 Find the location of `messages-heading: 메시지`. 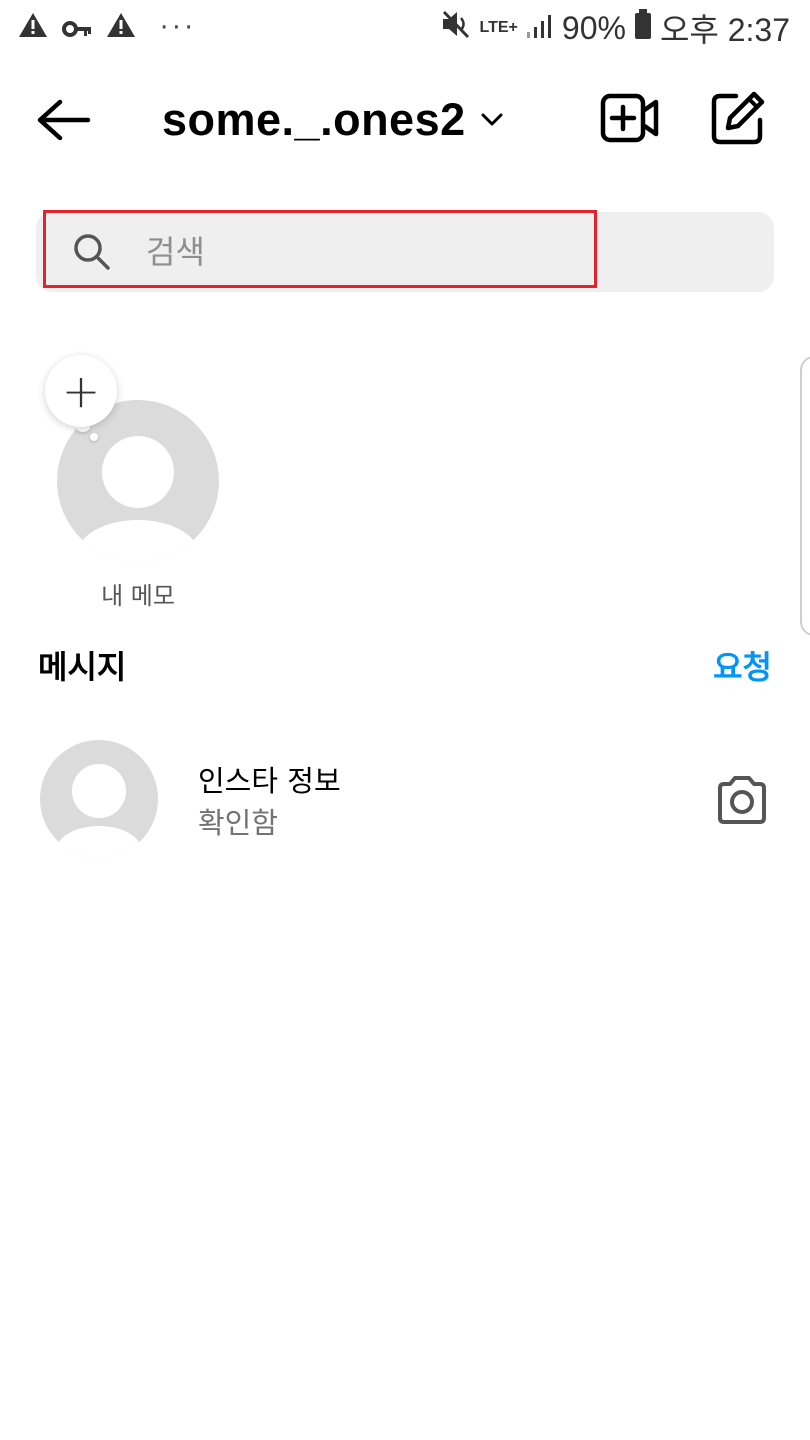

messages-heading: 메시지 is located at coordinates (82, 667).